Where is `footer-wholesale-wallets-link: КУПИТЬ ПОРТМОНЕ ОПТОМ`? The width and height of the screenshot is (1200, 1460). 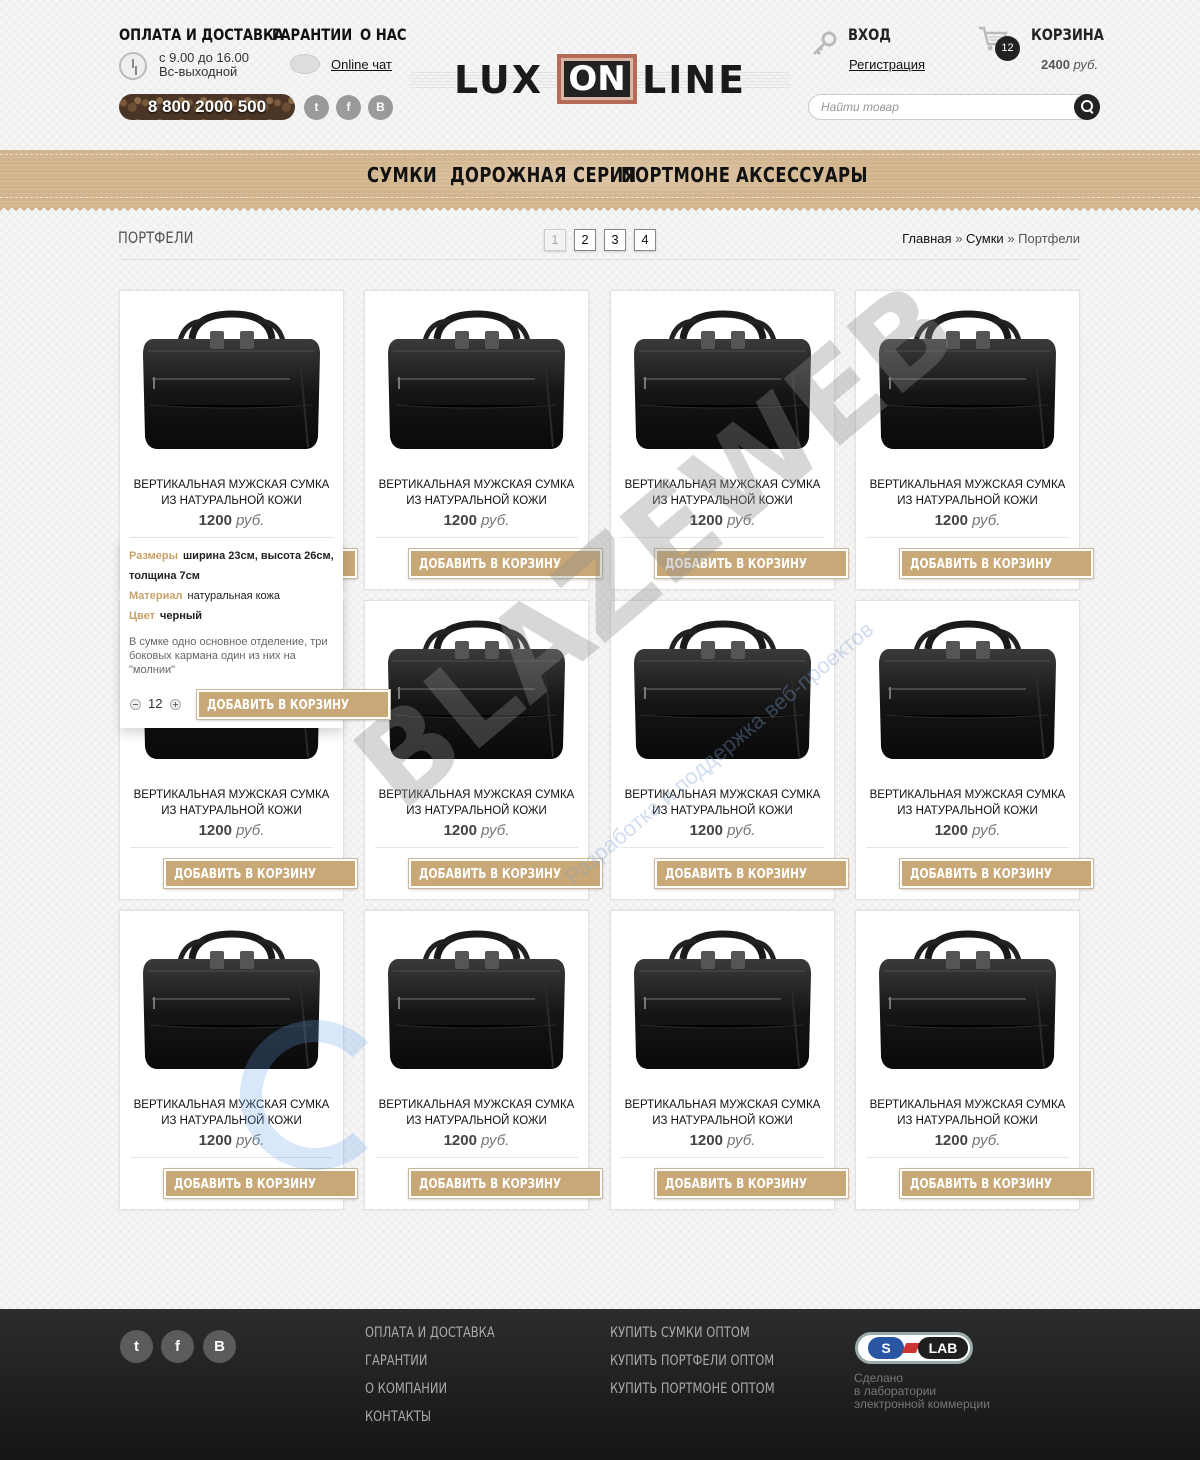 footer-wholesale-wallets-link: КУПИТЬ ПОРТМОНЕ ОПТОМ is located at coordinates (692, 1389).